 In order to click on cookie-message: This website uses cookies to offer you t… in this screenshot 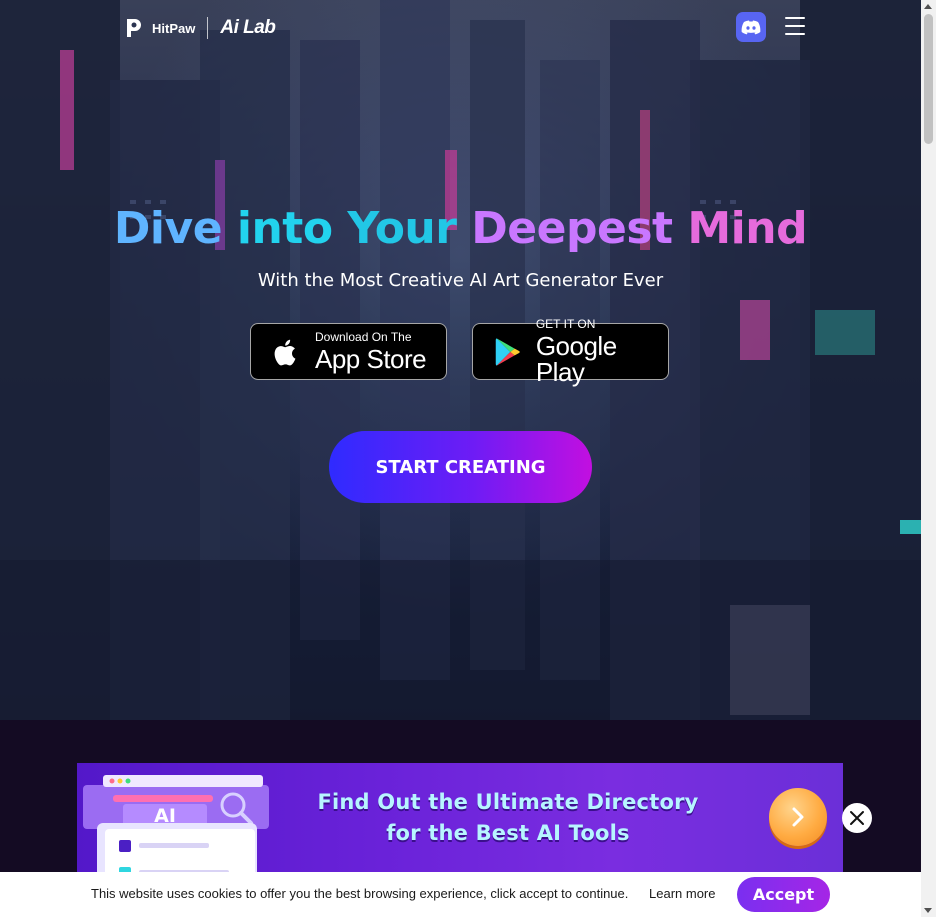, I will do `click(360, 893)`.